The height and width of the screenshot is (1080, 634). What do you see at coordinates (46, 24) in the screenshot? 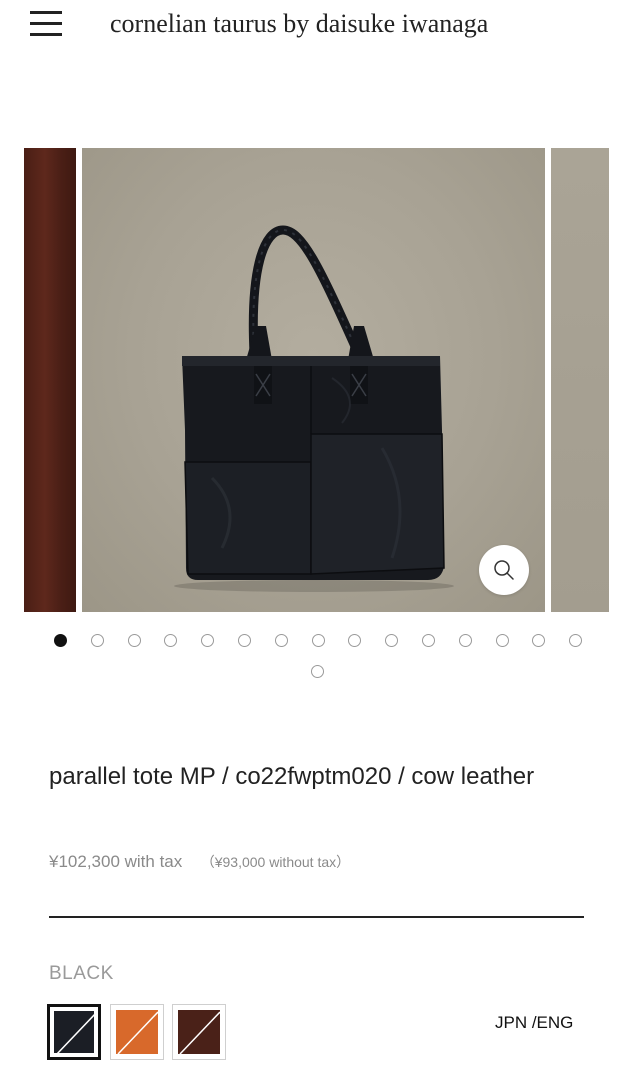
I see `hamburger-menu-icon` at bounding box center [46, 24].